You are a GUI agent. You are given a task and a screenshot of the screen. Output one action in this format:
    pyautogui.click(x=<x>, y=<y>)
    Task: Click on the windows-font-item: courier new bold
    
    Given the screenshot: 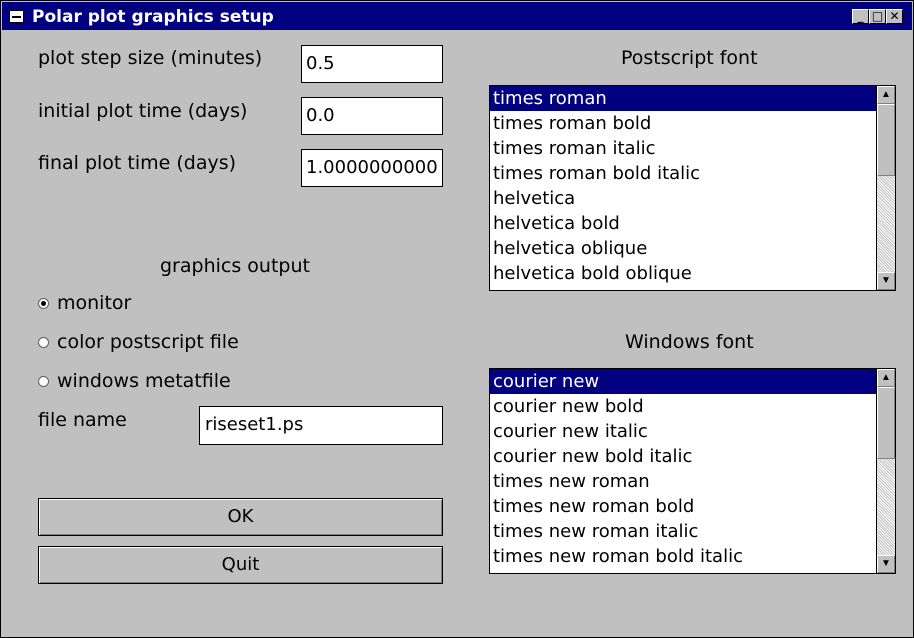 What is the action you would take?
    pyautogui.click(x=683, y=406)
    